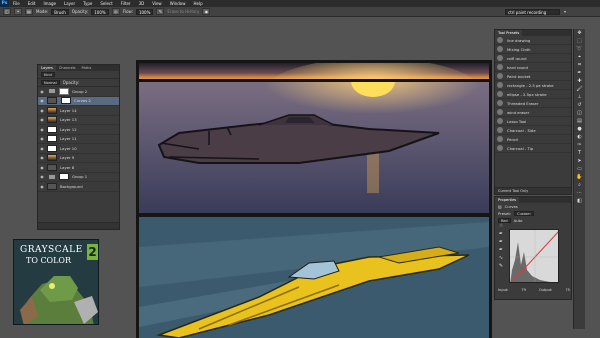  Describe the element at coordinates (532, 12) in the screenshot. I see `workspace-select: ctrl paint recording` at that location.